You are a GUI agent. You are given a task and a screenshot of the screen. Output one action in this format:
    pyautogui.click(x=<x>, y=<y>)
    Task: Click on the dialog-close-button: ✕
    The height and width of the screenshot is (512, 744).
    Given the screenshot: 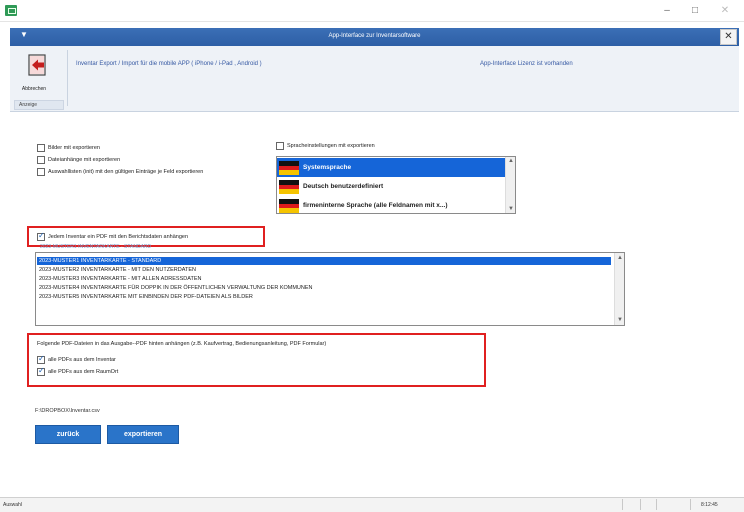 What is the action you would take?
    pyautogui.click(x=728, y=37)
    